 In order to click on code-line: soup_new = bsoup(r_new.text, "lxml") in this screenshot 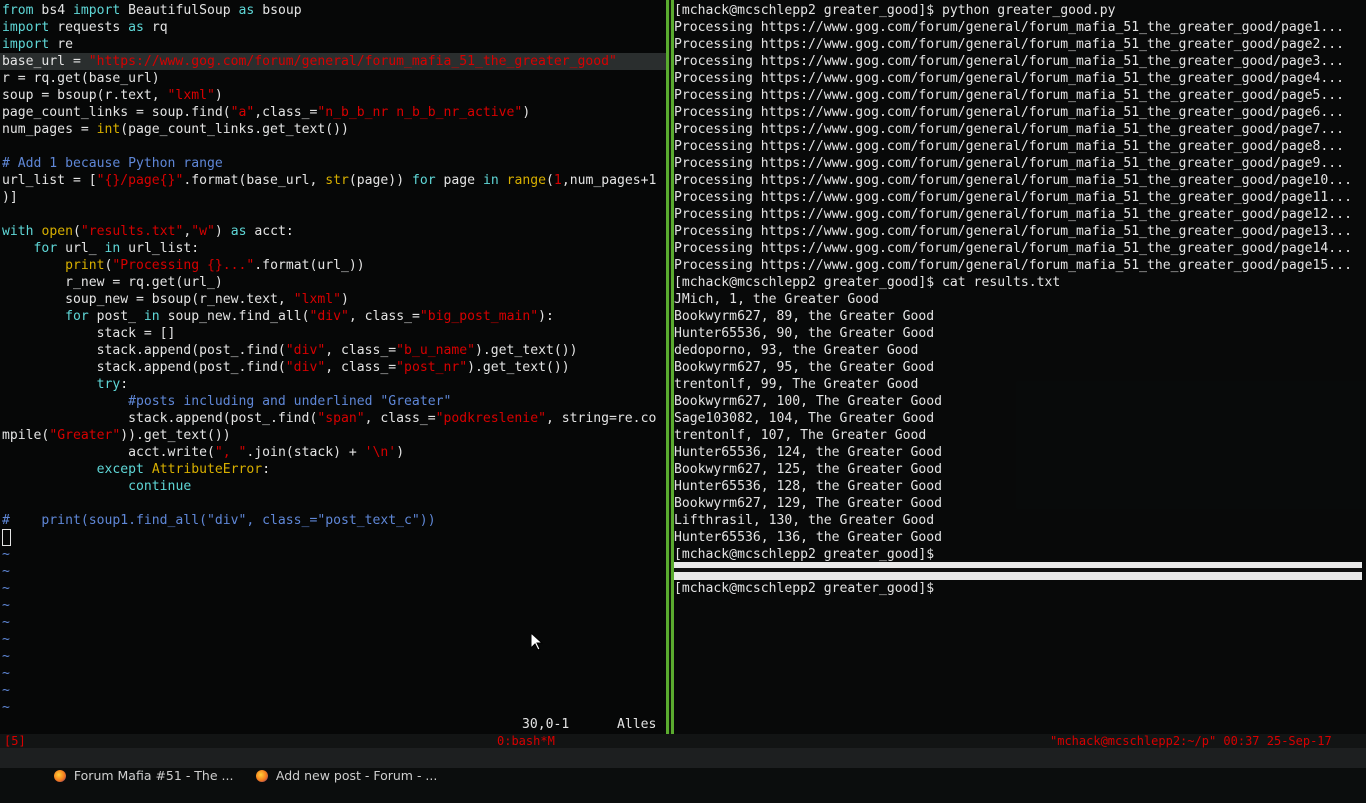, I will do `click(175, 299)`.